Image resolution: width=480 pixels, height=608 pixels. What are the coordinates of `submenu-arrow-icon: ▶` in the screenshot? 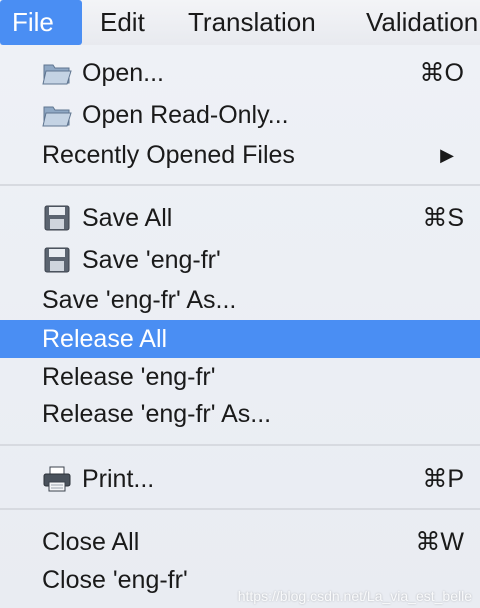 It's located at (447, 155).